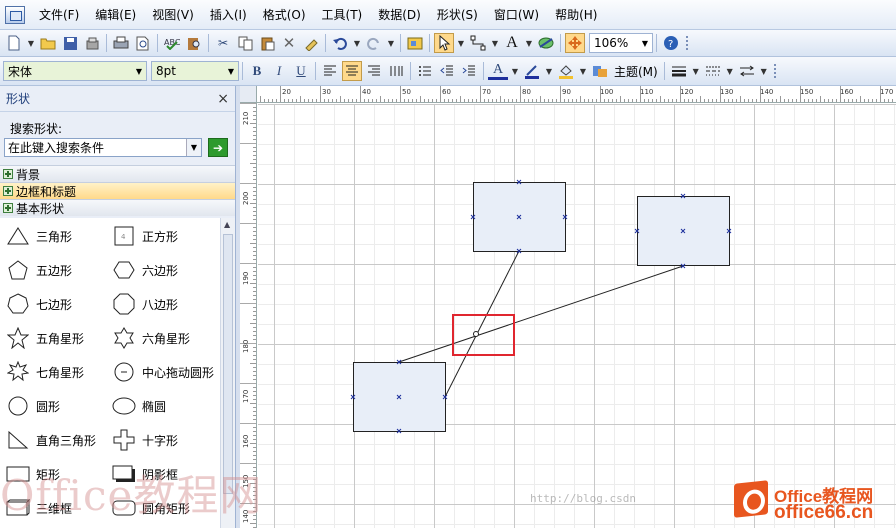 The image size is (896, 528). Describe the element at coordinates (352, 71) in the screenshot. I see `align-center-icon` at that location.